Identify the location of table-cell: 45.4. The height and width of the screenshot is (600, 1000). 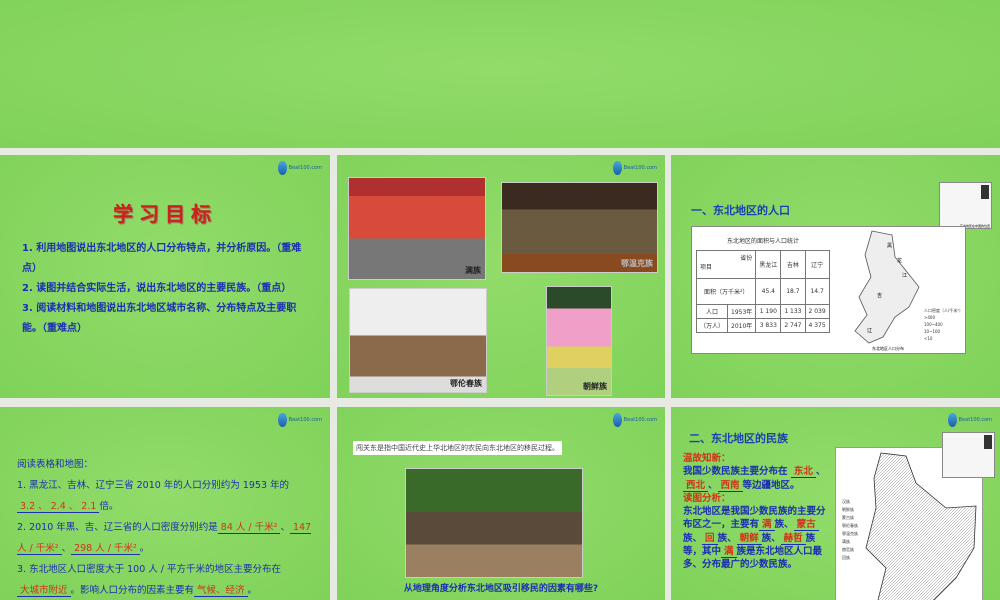
(768, 291).